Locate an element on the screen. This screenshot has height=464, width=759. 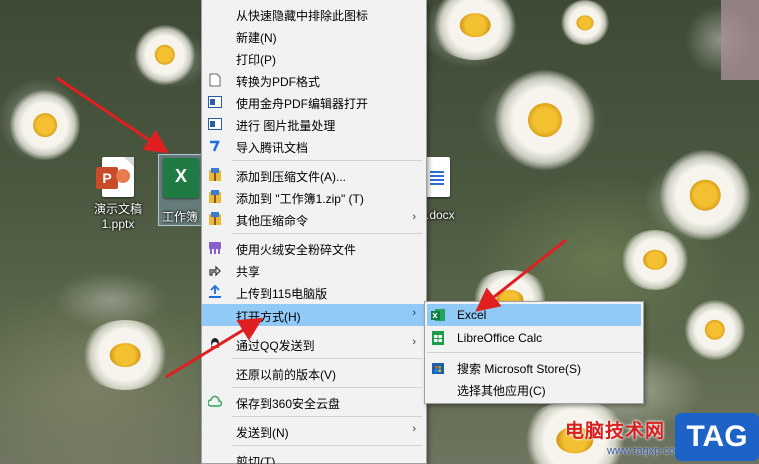
excel-file-icon: X is located at coordinates (181, 178).